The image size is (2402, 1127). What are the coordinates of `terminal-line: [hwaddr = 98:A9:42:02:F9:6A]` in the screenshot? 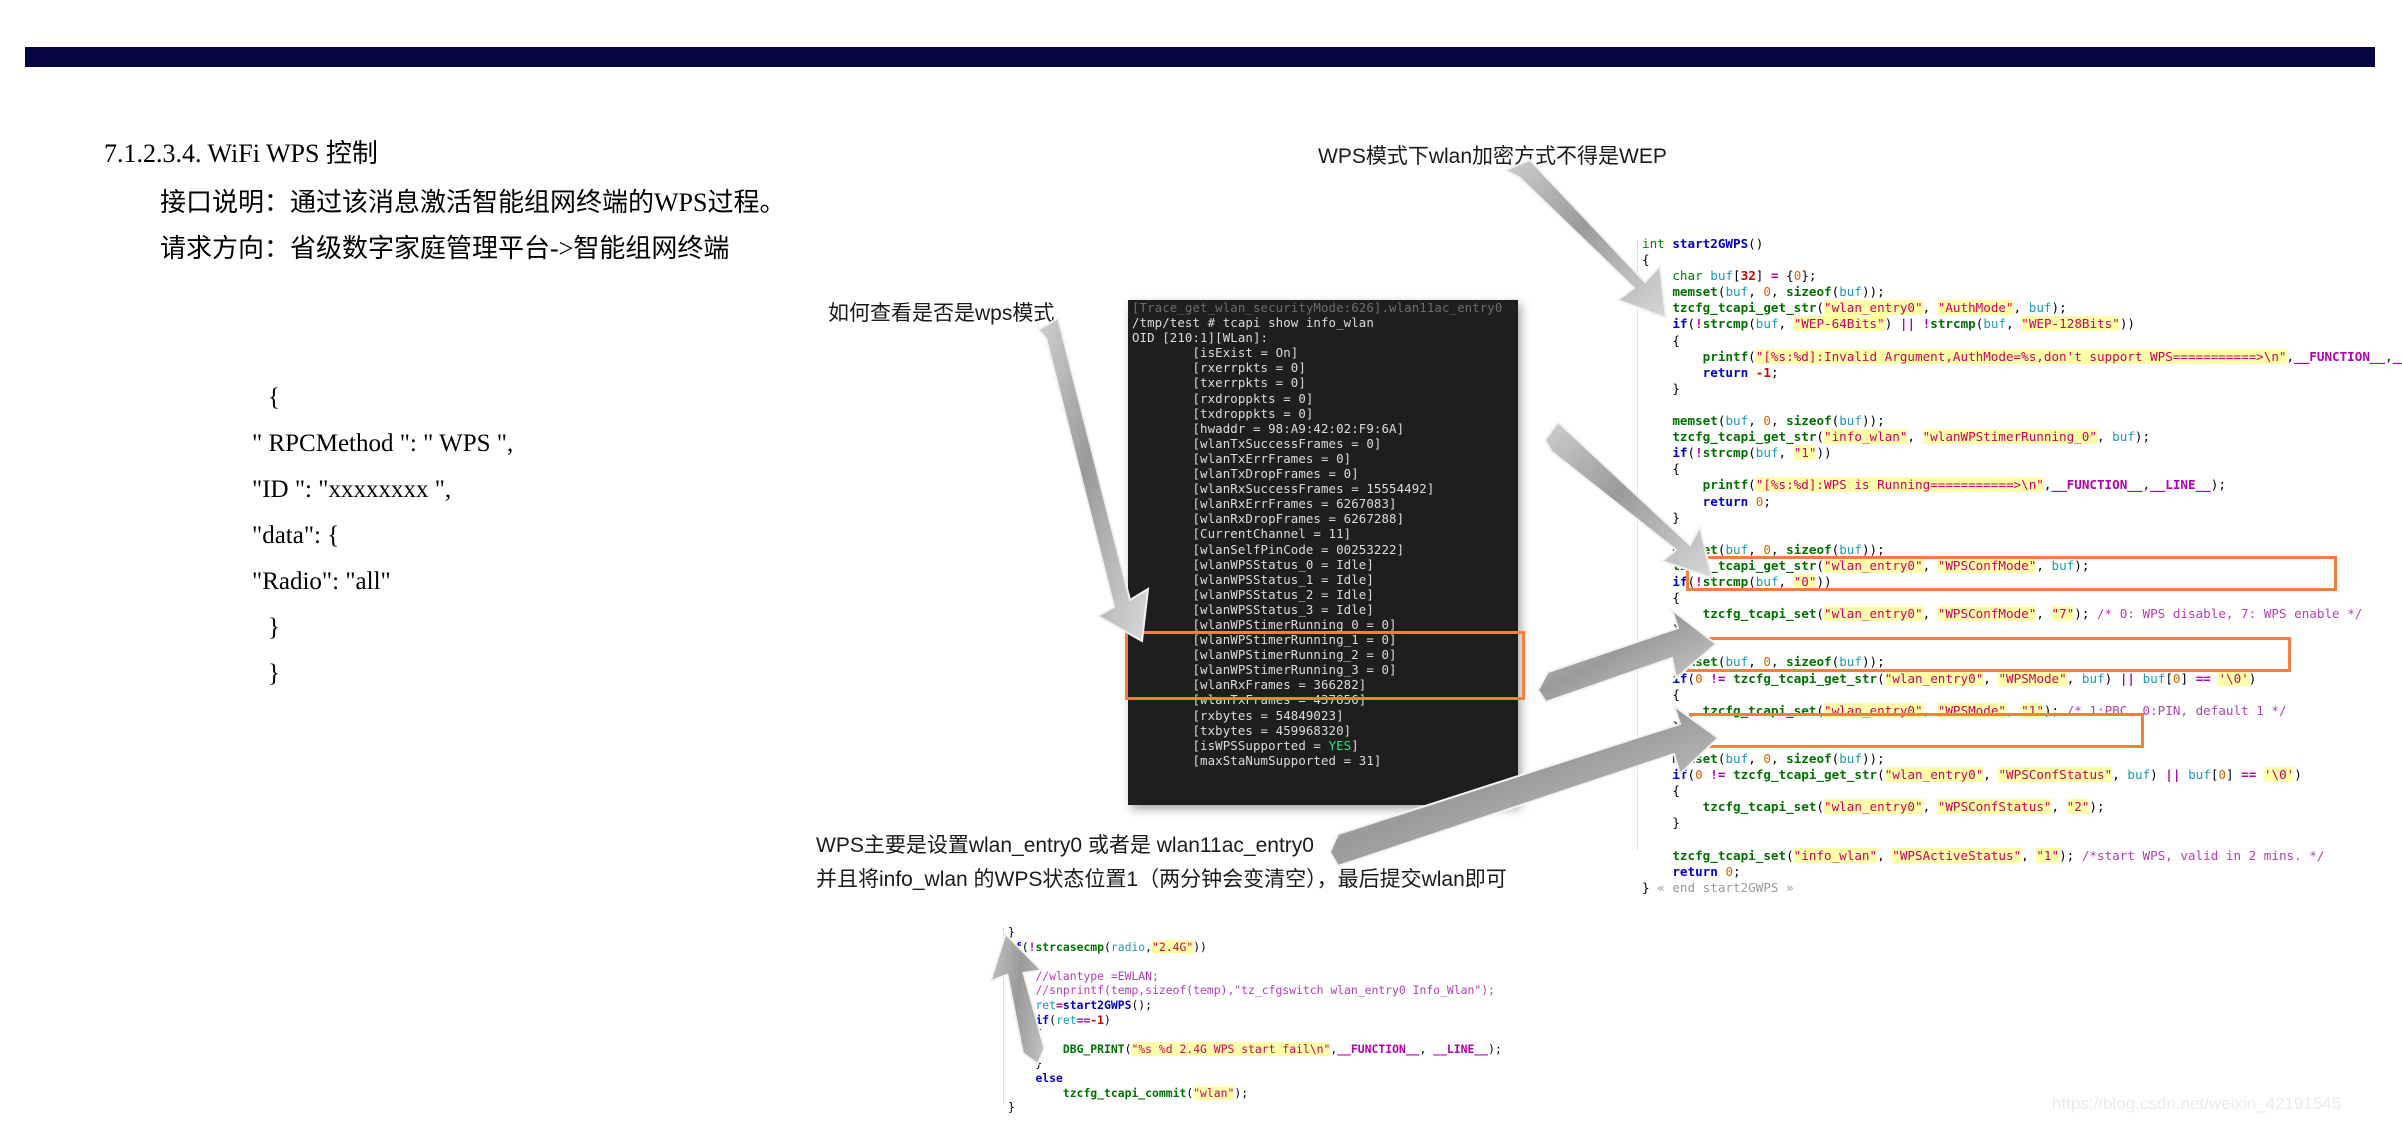 It's located at (1268, 428).